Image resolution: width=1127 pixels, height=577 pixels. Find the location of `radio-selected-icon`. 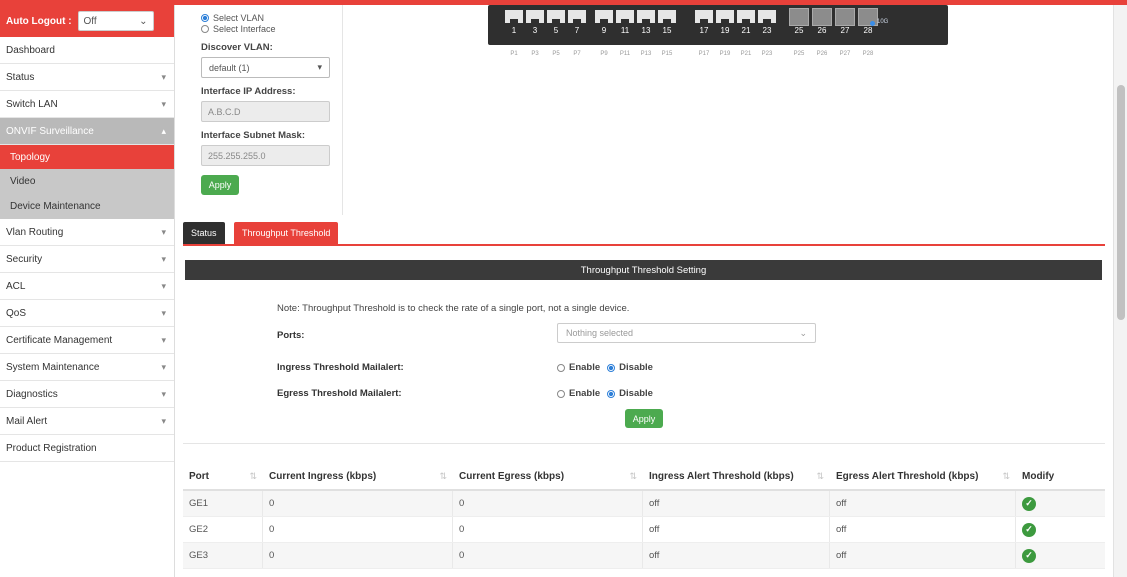

radio-selected-icon is located at coordinates (611, 393).